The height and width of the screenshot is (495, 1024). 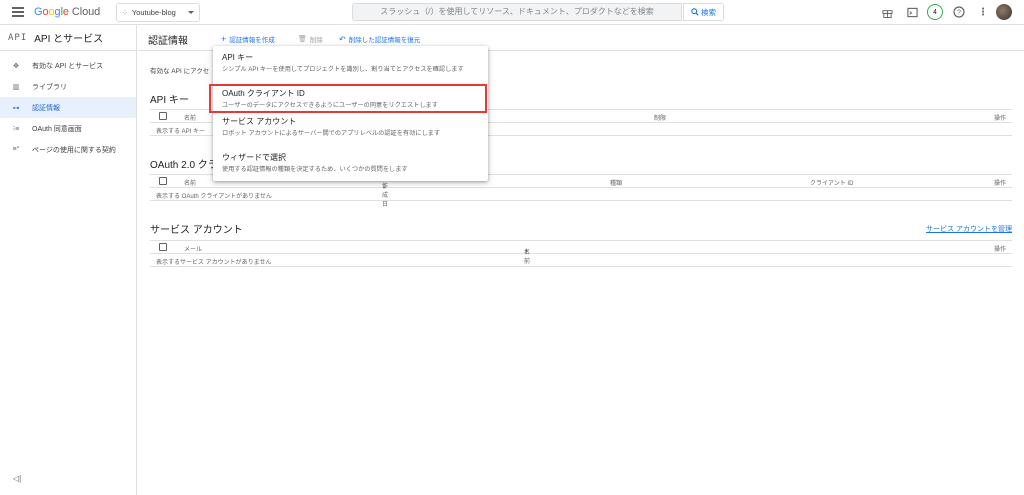 I want to click on cloud-shell-icon, so click(x=912, y=12).